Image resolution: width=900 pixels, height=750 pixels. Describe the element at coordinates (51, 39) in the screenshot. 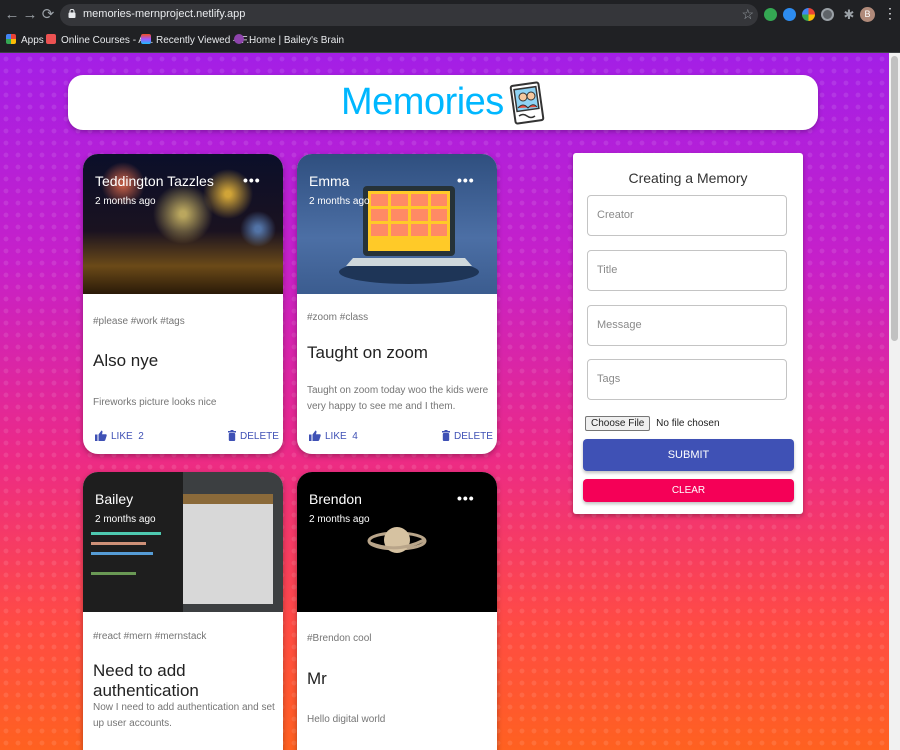

I see `udemy-icon` at that location.